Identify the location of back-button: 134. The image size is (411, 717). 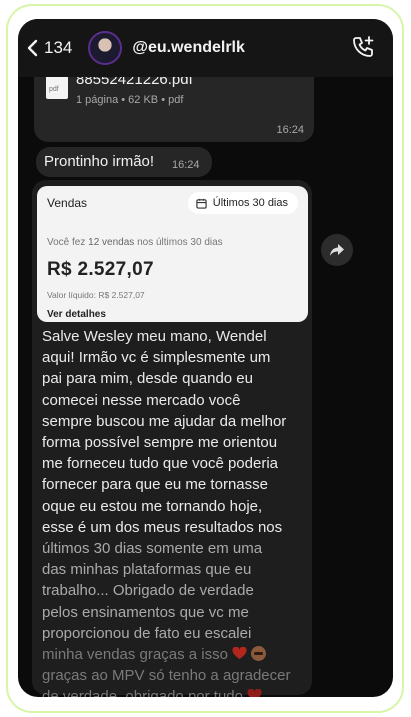
(49, 48).